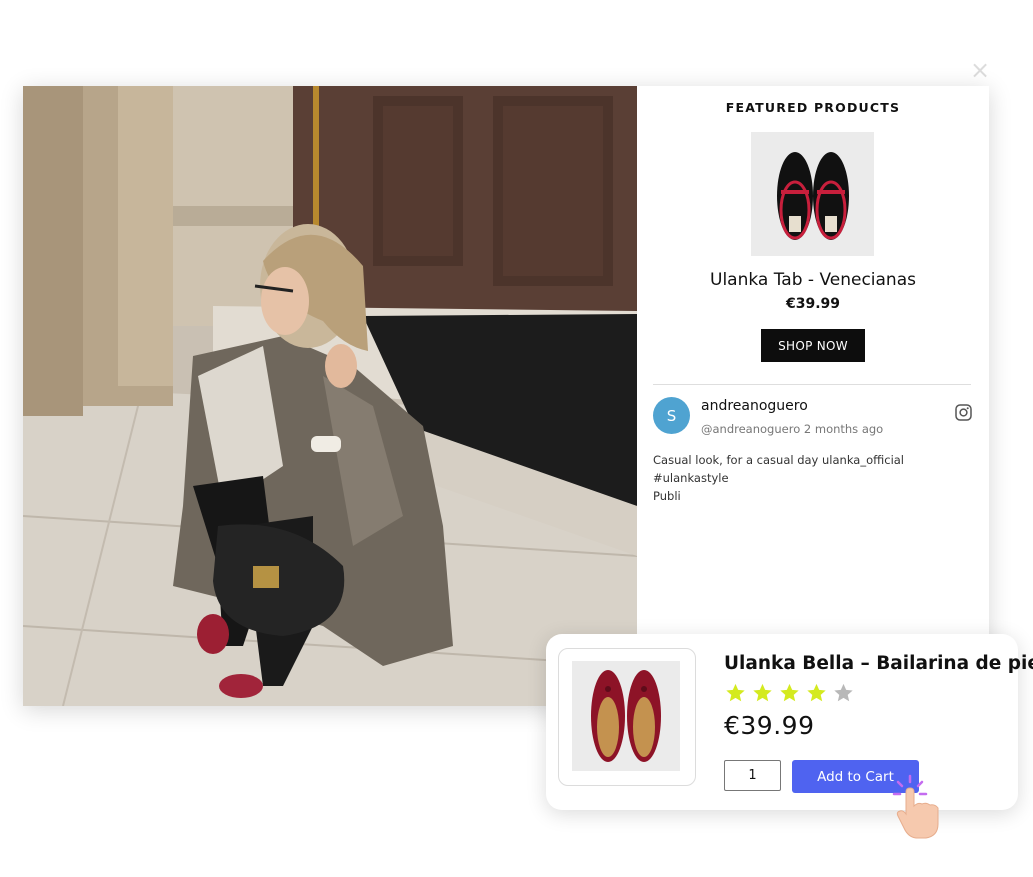 This screenshot has height=877, width=1033. What do you see at coordinates (813, 345) in the screenshot?
I see `shop-now-button: SHOP NOW` at bounding box center [813, 345].